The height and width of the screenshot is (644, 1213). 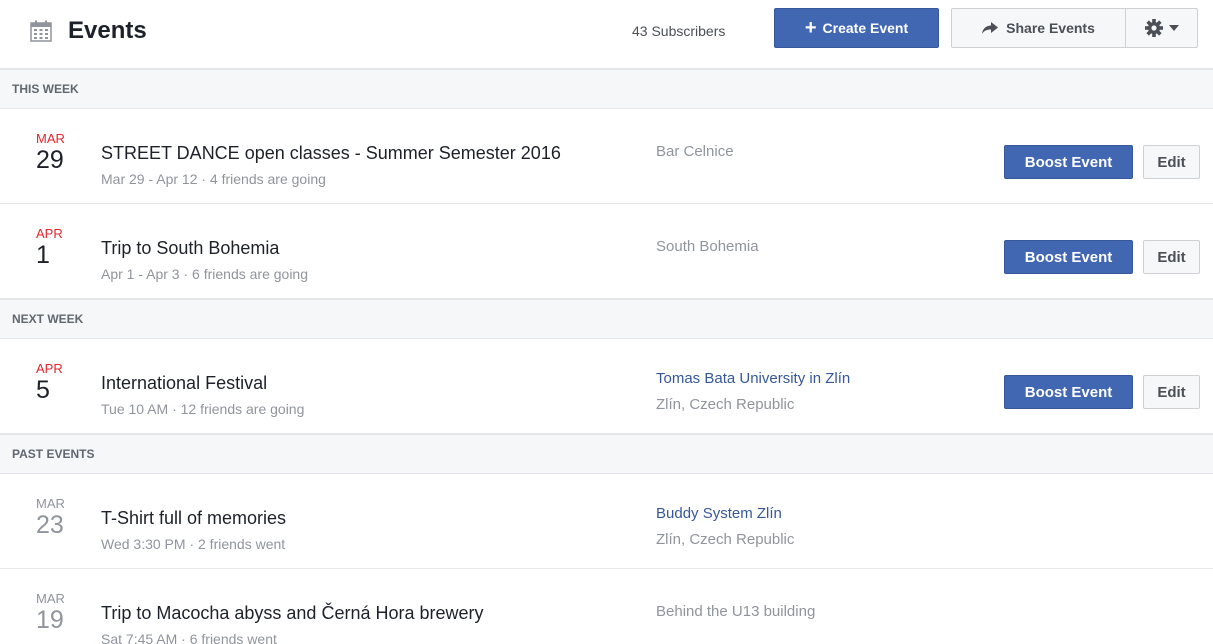 What do you see at coordinates (193, 518) in the screenshot?
I see `event-title: T-Shirt full of memories` at bounding box center [193, 518].